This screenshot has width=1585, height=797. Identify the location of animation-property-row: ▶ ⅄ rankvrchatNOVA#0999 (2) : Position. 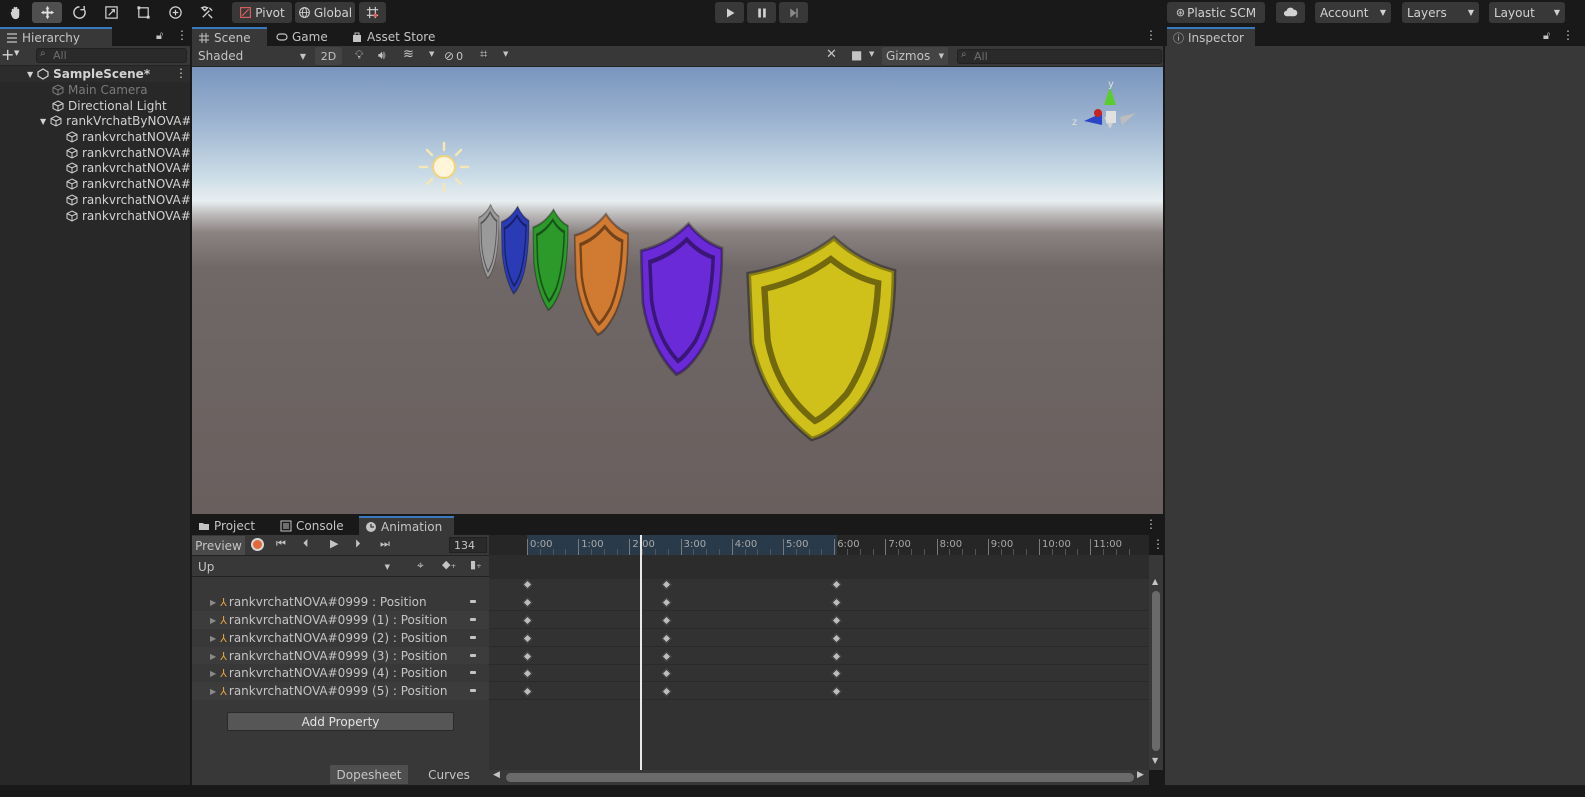
(340, 638).